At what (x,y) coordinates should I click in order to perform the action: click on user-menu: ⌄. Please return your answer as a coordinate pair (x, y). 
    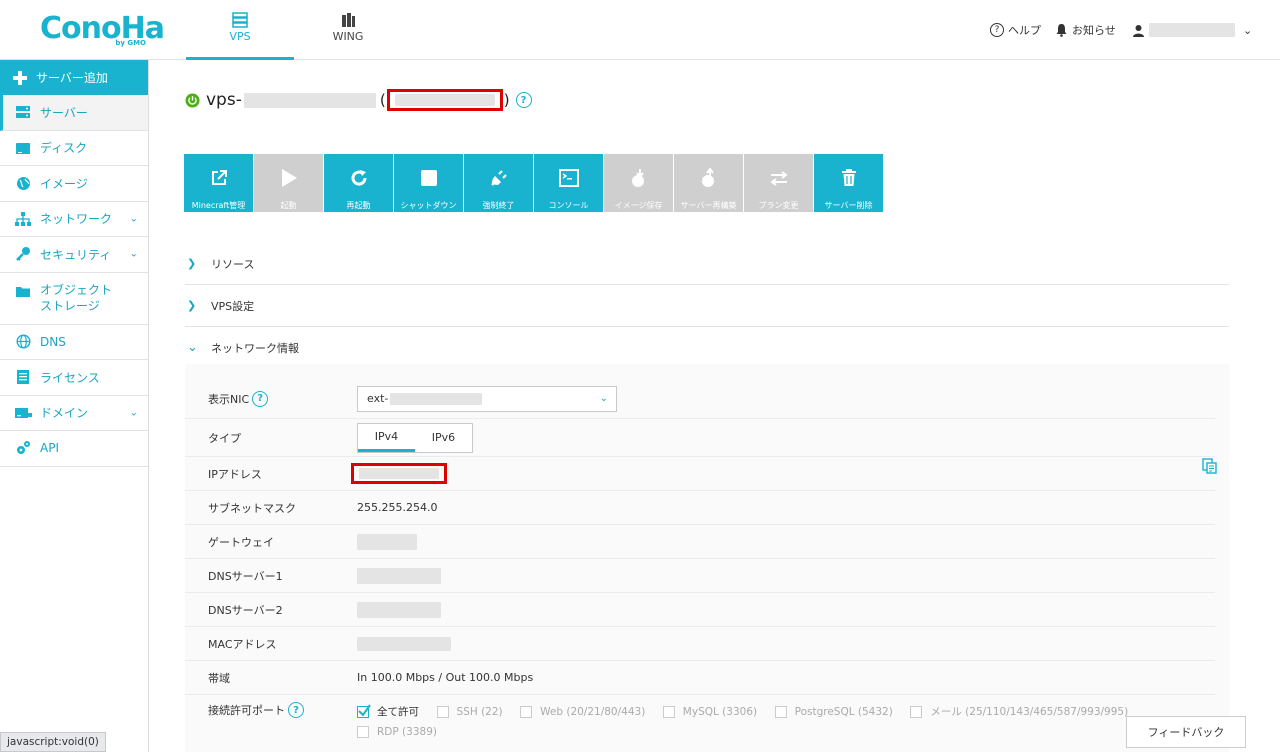
    Looking at the image, I should click on (1192, 30).